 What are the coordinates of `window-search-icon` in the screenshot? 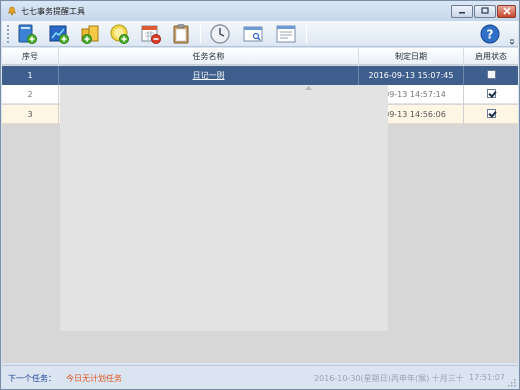 It's located at (253, 36).